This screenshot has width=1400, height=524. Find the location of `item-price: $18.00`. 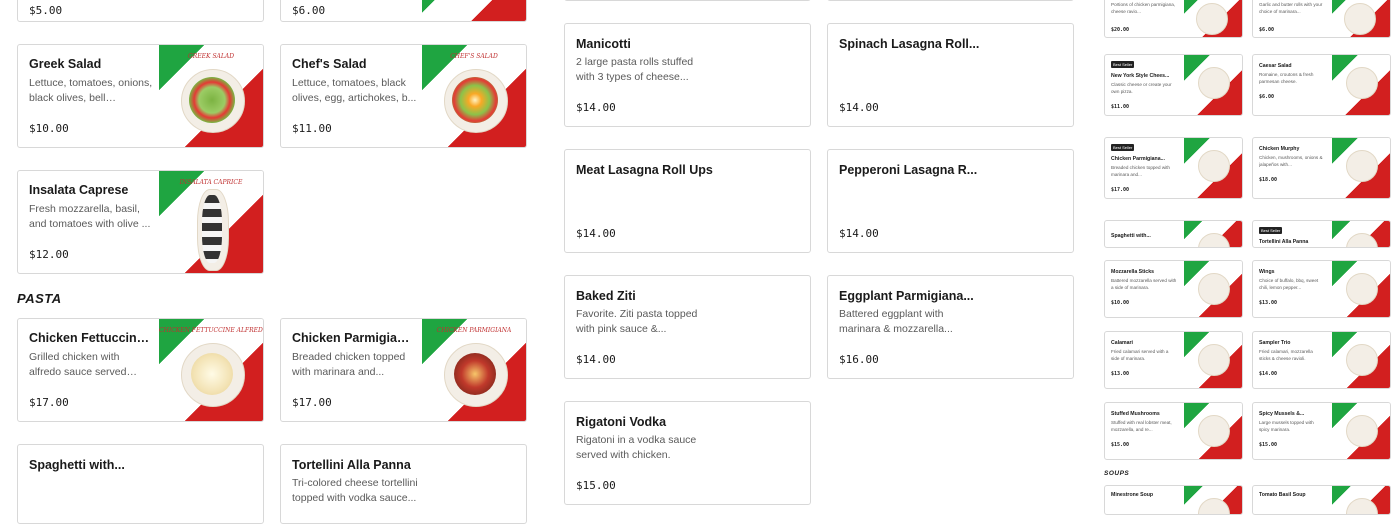

item-price: $18.00 is located at coordinates (1268, 180).